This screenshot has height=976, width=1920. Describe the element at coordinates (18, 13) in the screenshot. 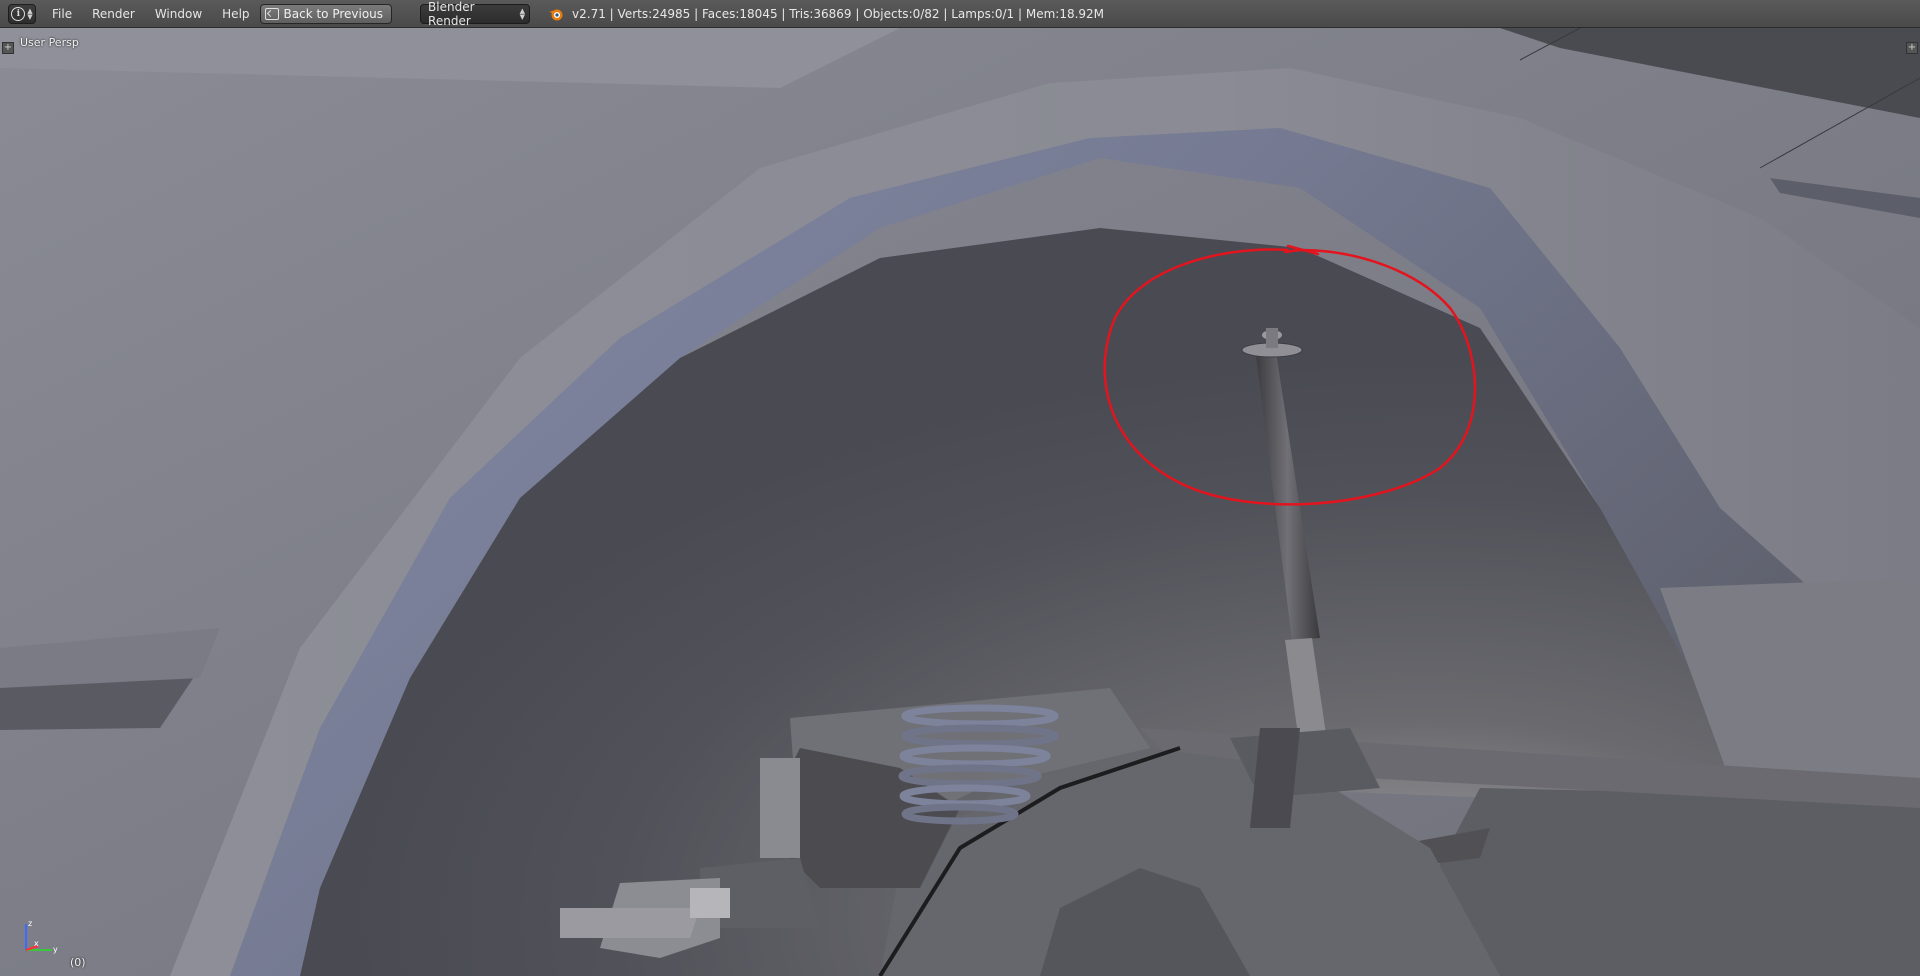

I see `info-icon: i` at that location.